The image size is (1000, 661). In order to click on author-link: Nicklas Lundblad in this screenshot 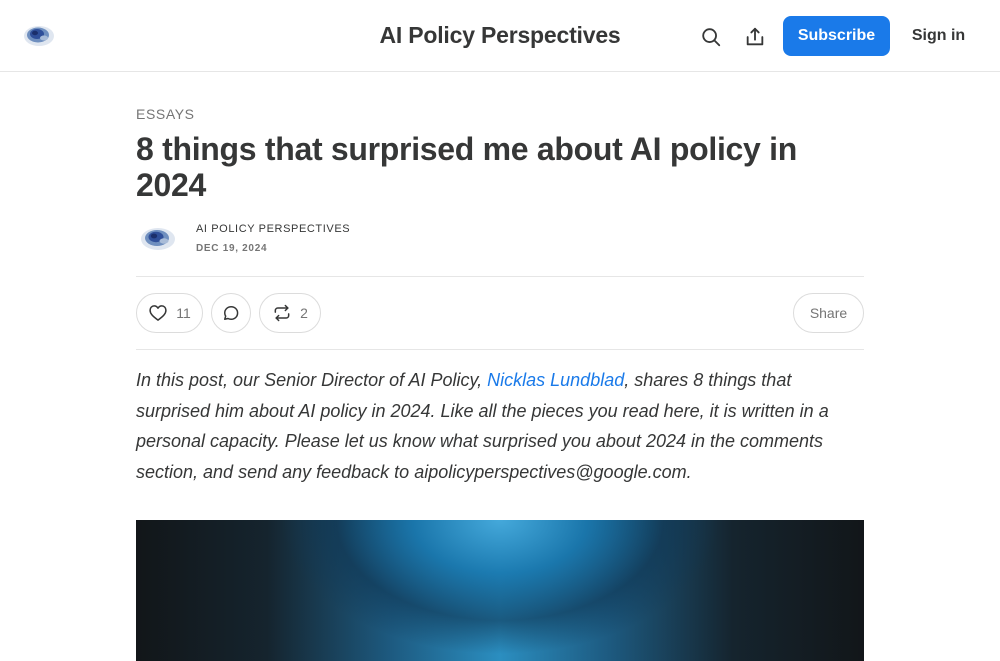, I will do `click(555, 380)`.